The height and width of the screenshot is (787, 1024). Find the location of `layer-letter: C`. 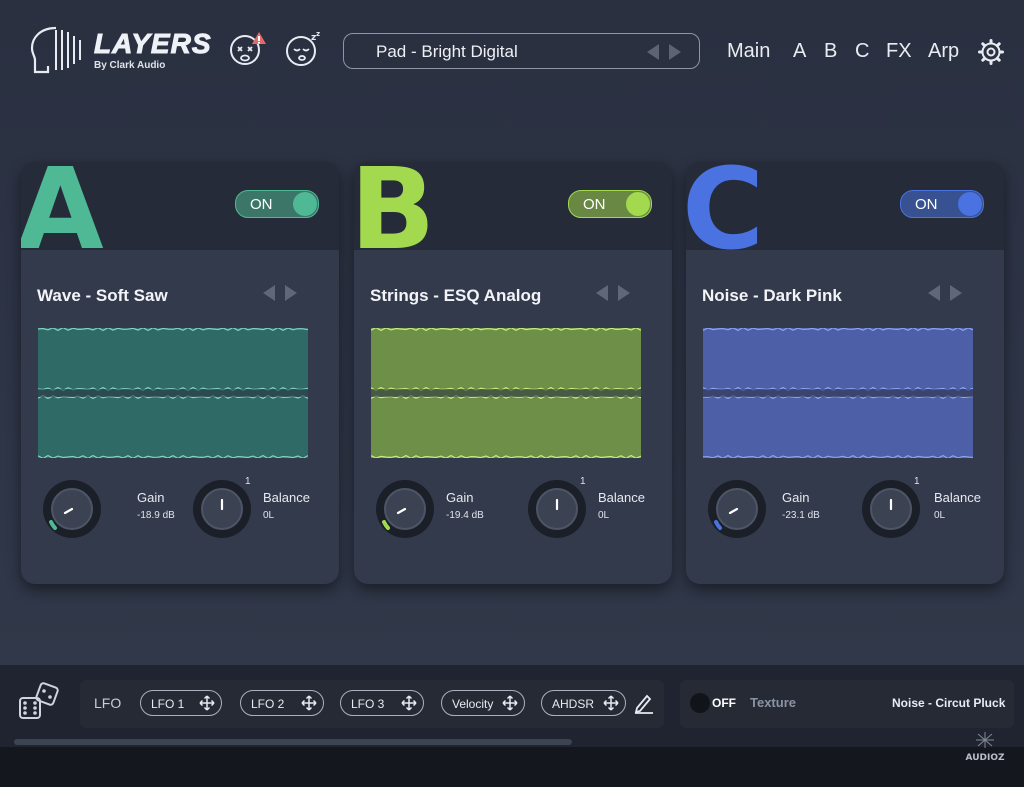

layer-letter: C is located at coordinates (725, 218).